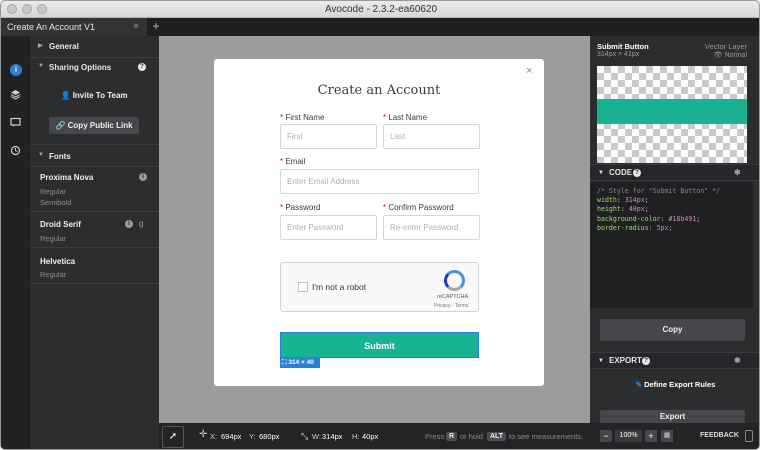 The image size is (760, 450). I want to click on right-bottom-bar: − 100% + ▦ FEEDBACK, so click(674, 436).